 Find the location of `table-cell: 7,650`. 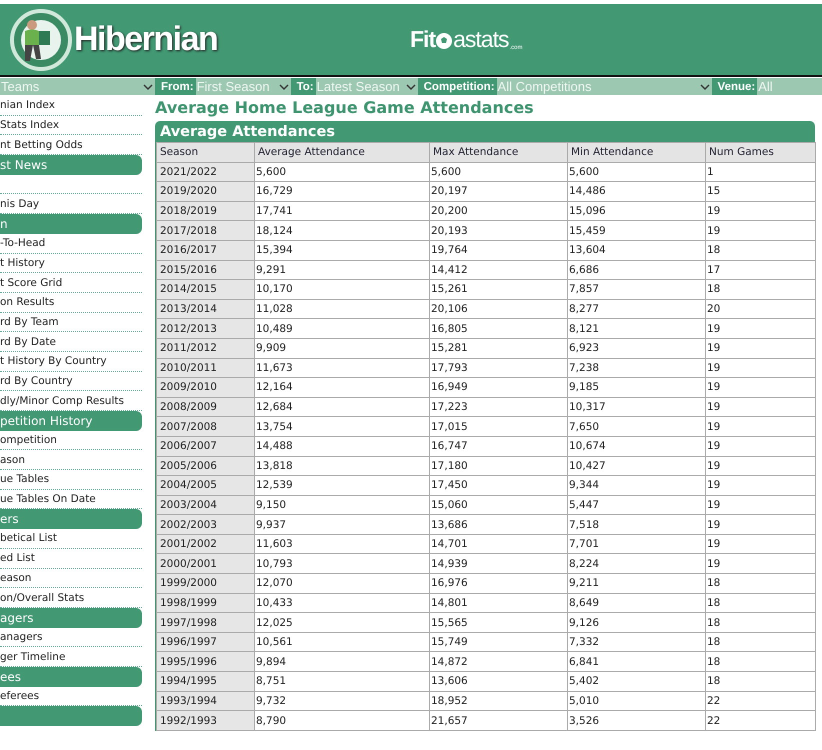

table-cell: 7,650 is located at coordinates (637, 426).